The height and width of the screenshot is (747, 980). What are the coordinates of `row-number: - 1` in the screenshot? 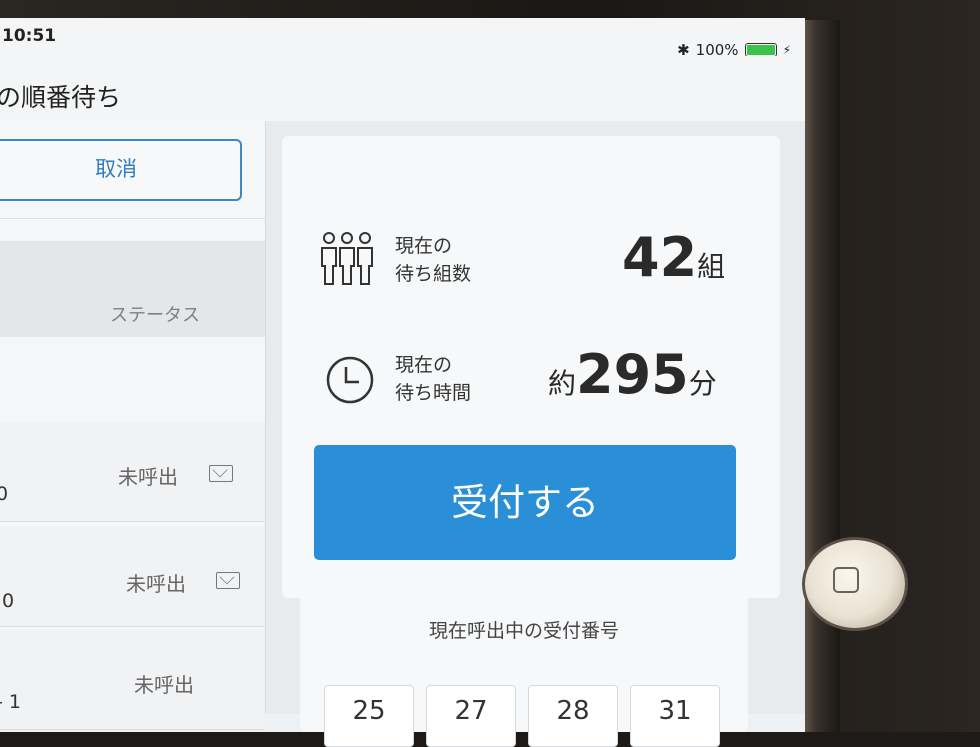 It's located at (10, 702).